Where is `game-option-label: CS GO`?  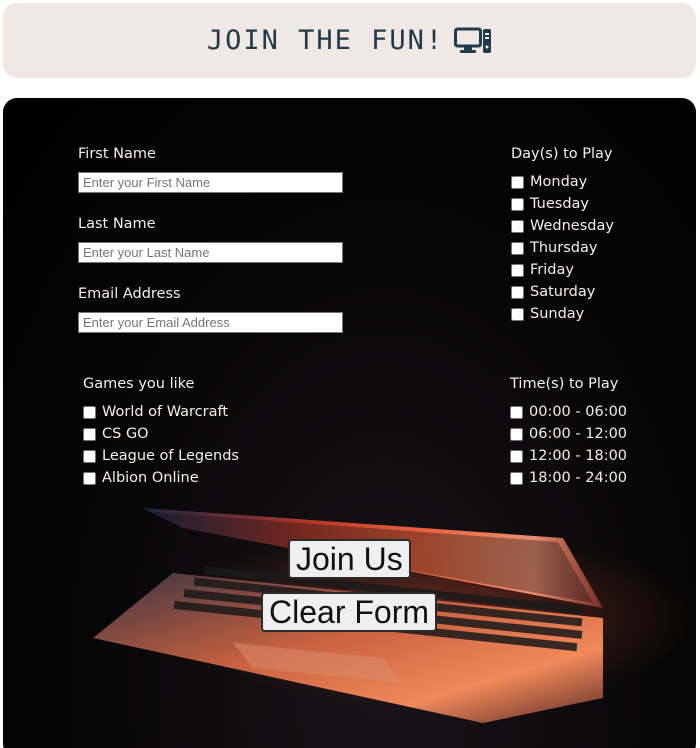 game-option-label: CS GO is located at coordinates (125, 434).